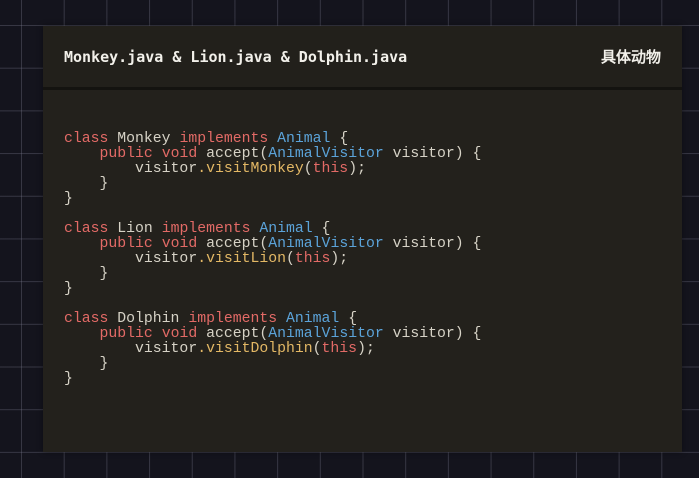  I want to click on code-line: visitor.visitMonkey(this);, so click(272, 169).